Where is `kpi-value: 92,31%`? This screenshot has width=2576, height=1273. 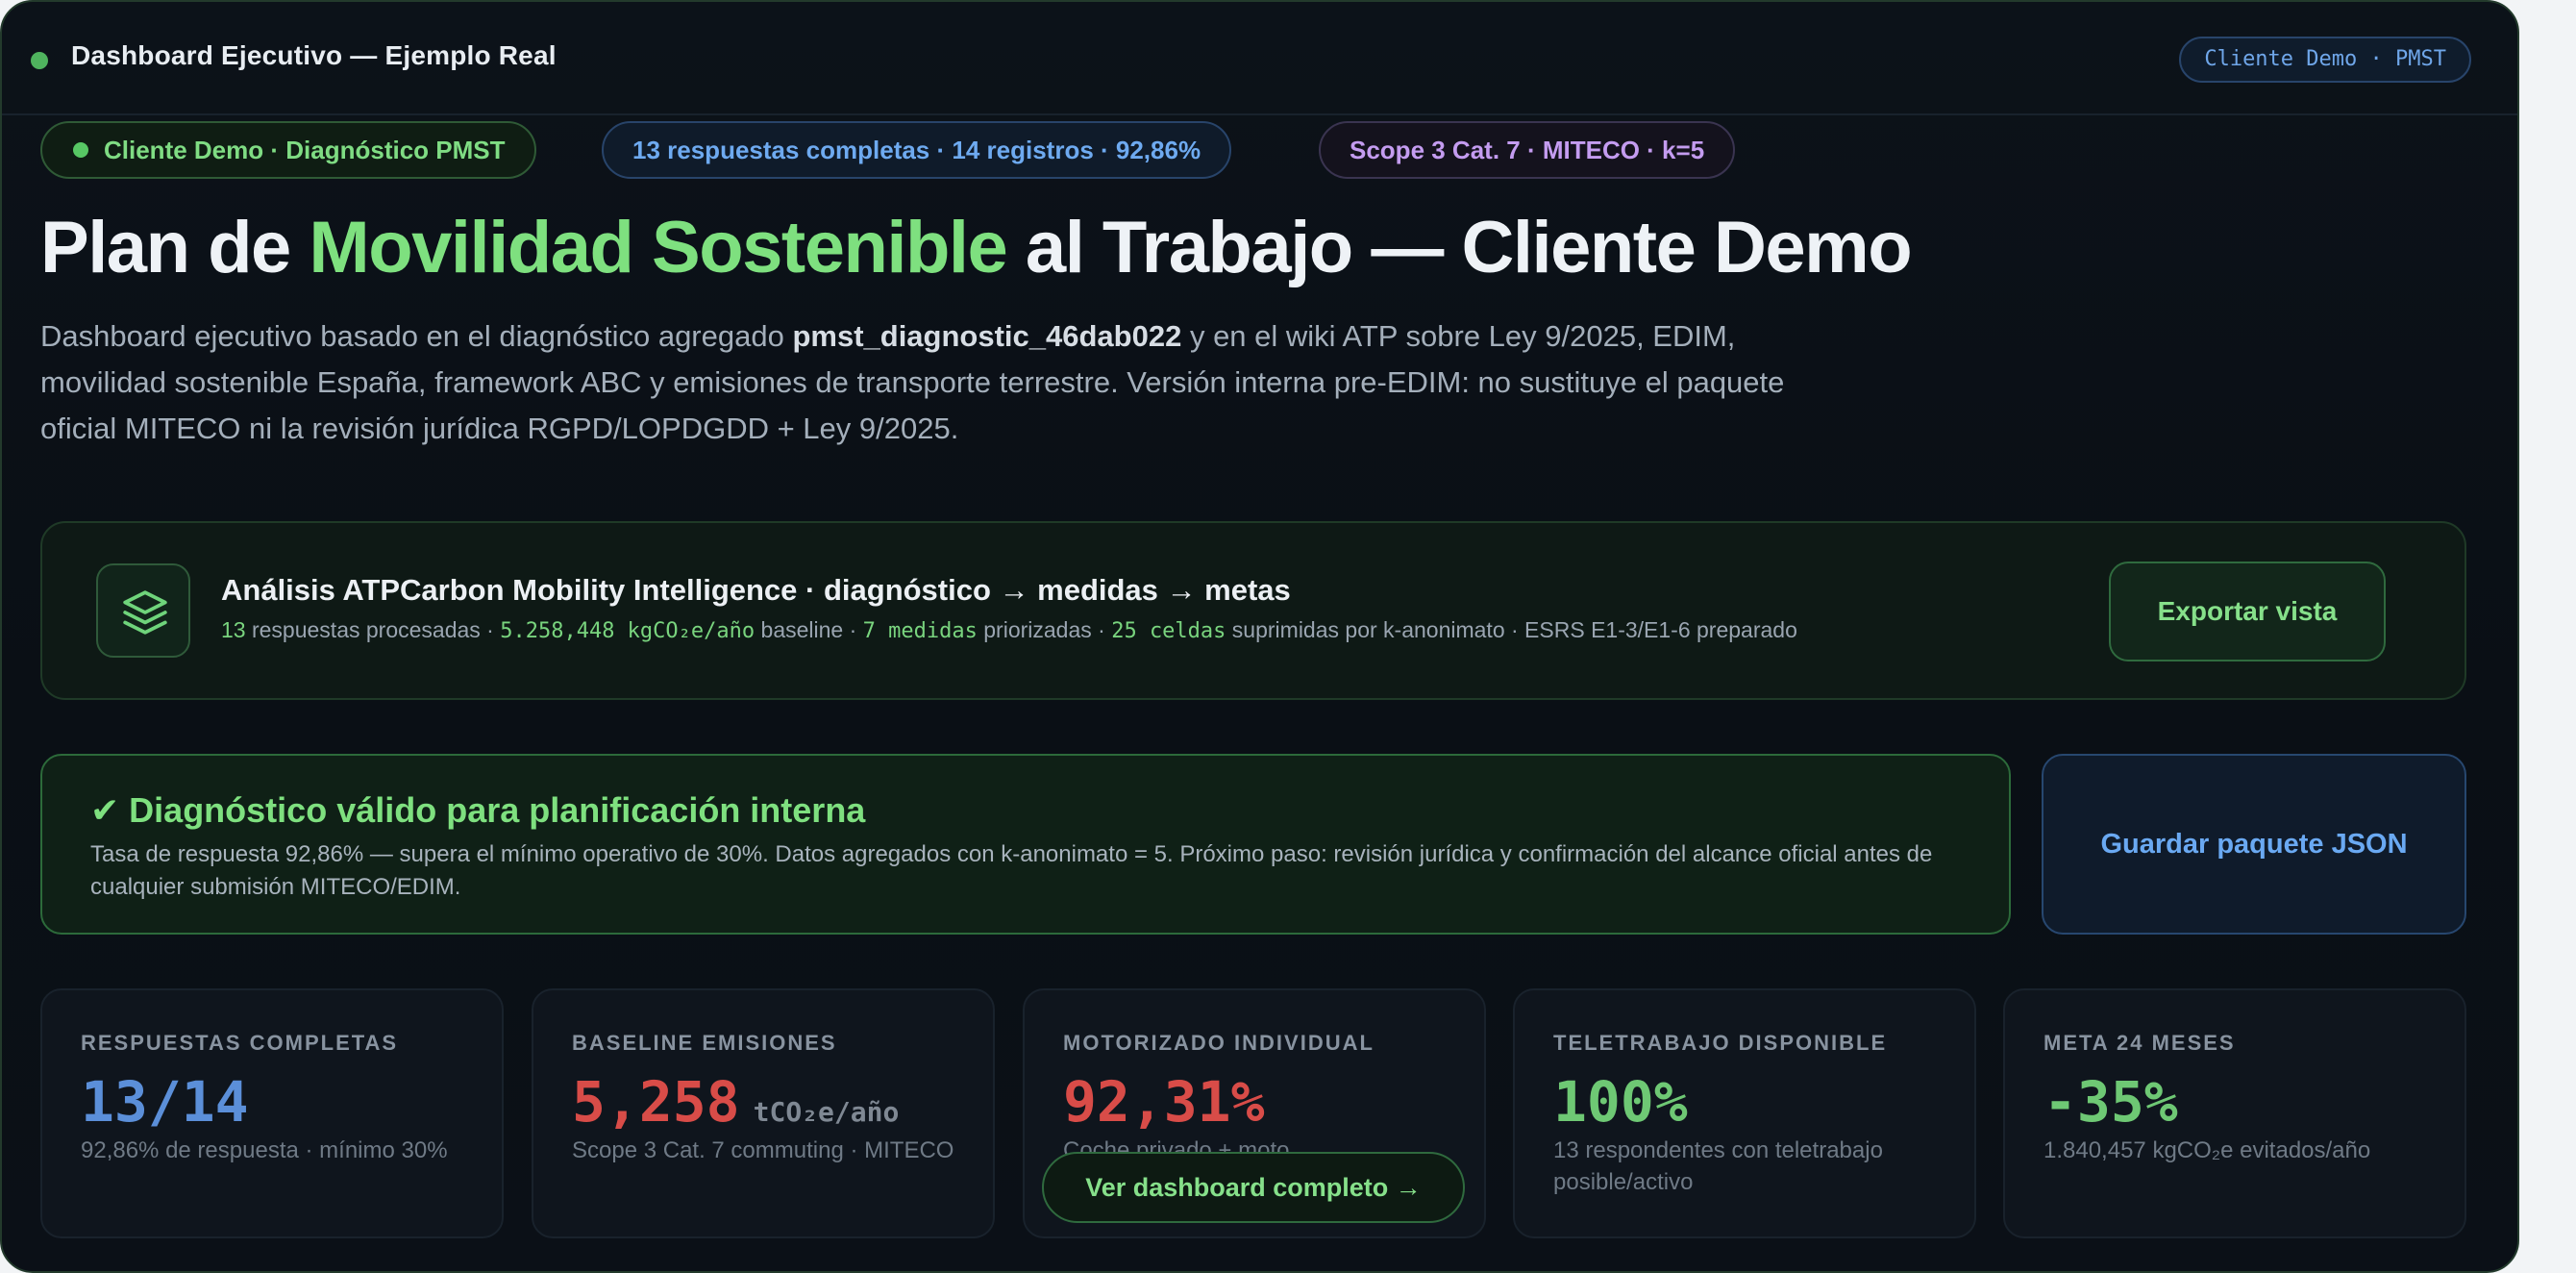 kpi-value: 92,31% is located at coordinates (1164, 1102).